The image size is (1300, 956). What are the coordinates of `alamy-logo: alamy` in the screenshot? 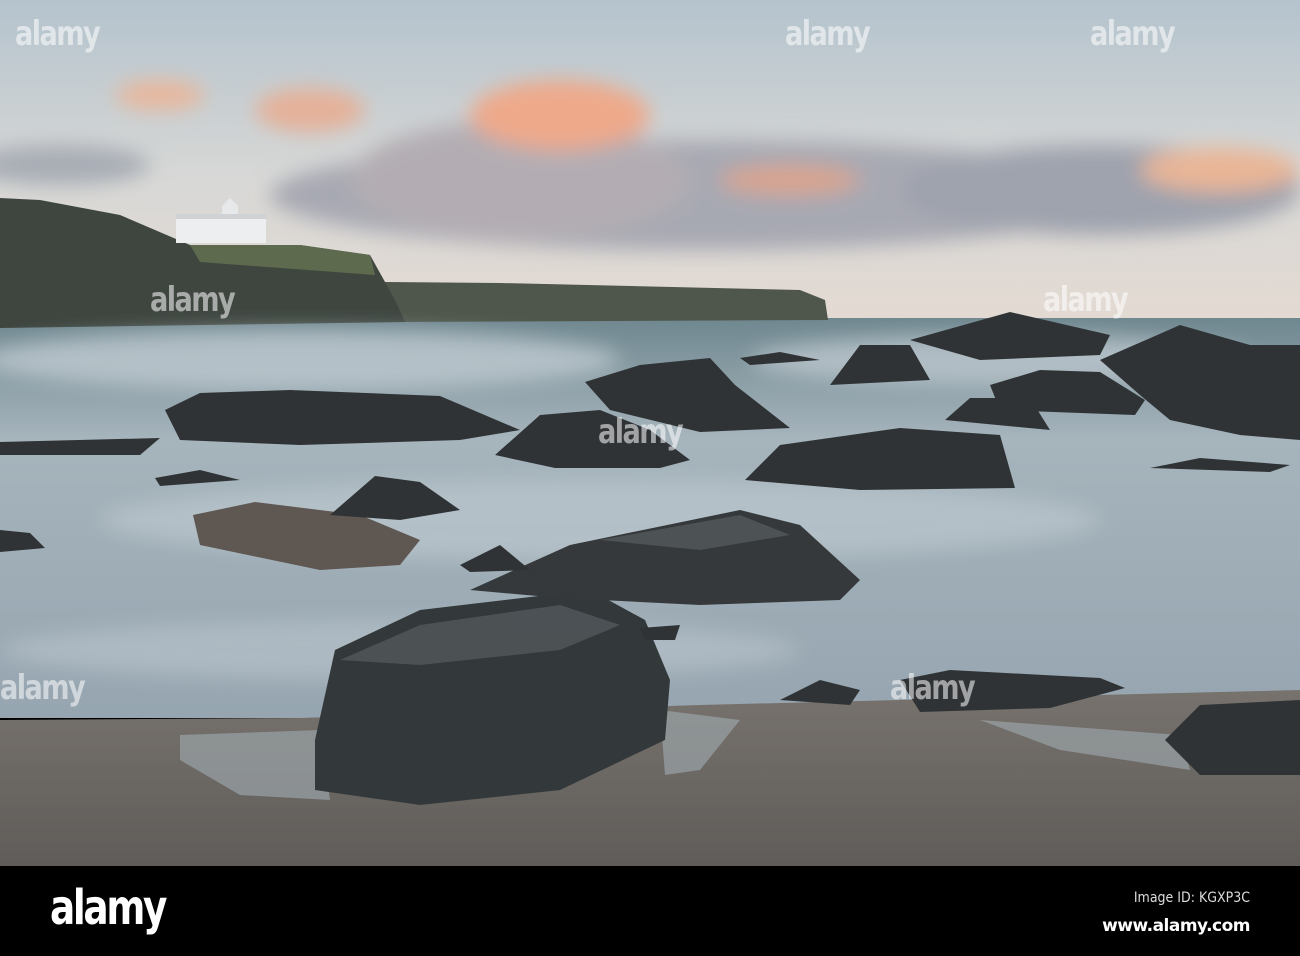 It's located at (108, 908).